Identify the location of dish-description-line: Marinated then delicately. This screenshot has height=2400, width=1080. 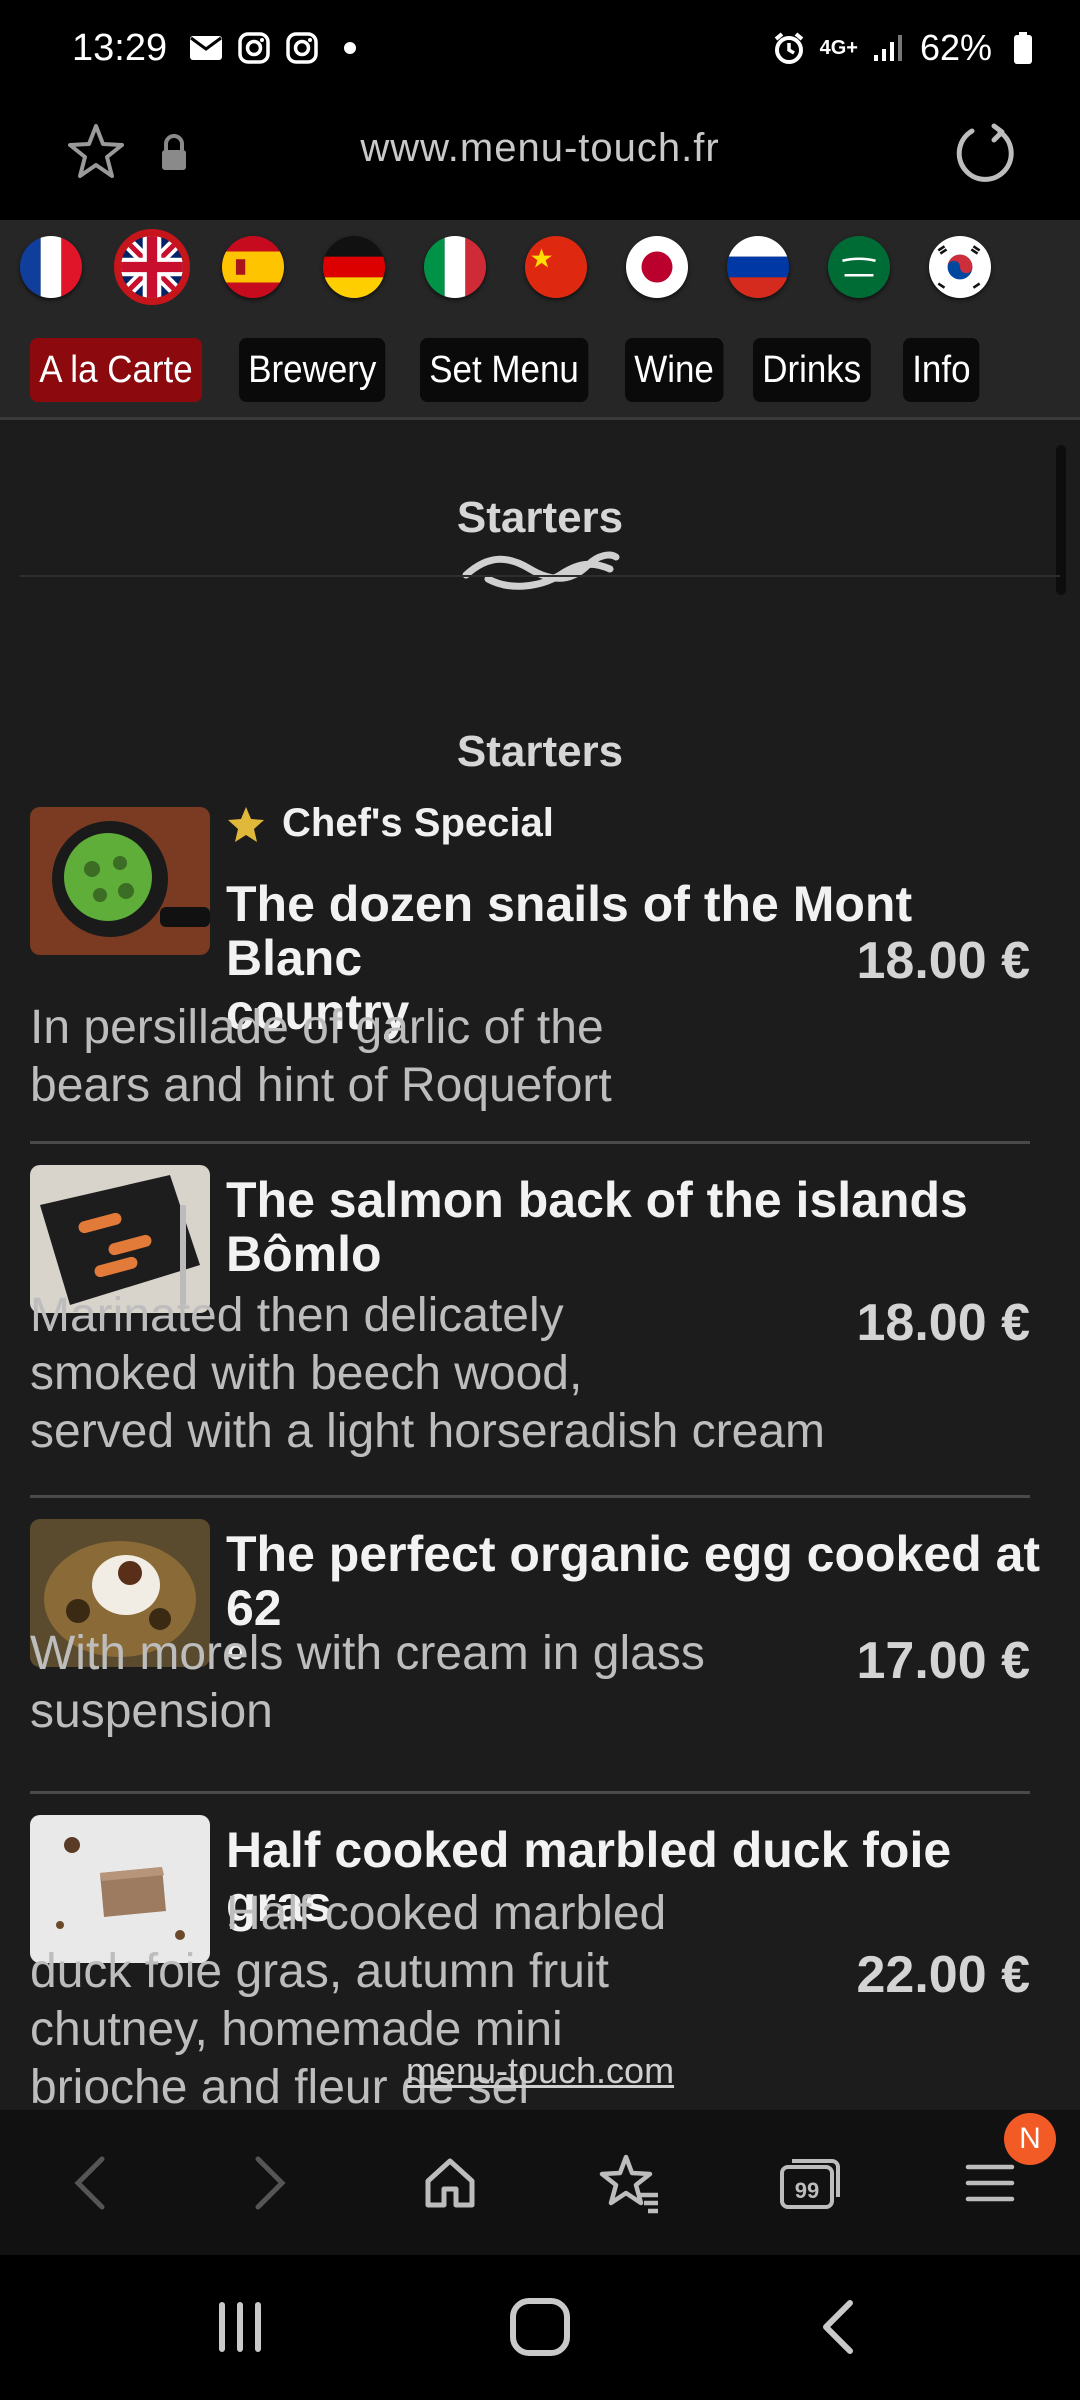
(297, 1315).